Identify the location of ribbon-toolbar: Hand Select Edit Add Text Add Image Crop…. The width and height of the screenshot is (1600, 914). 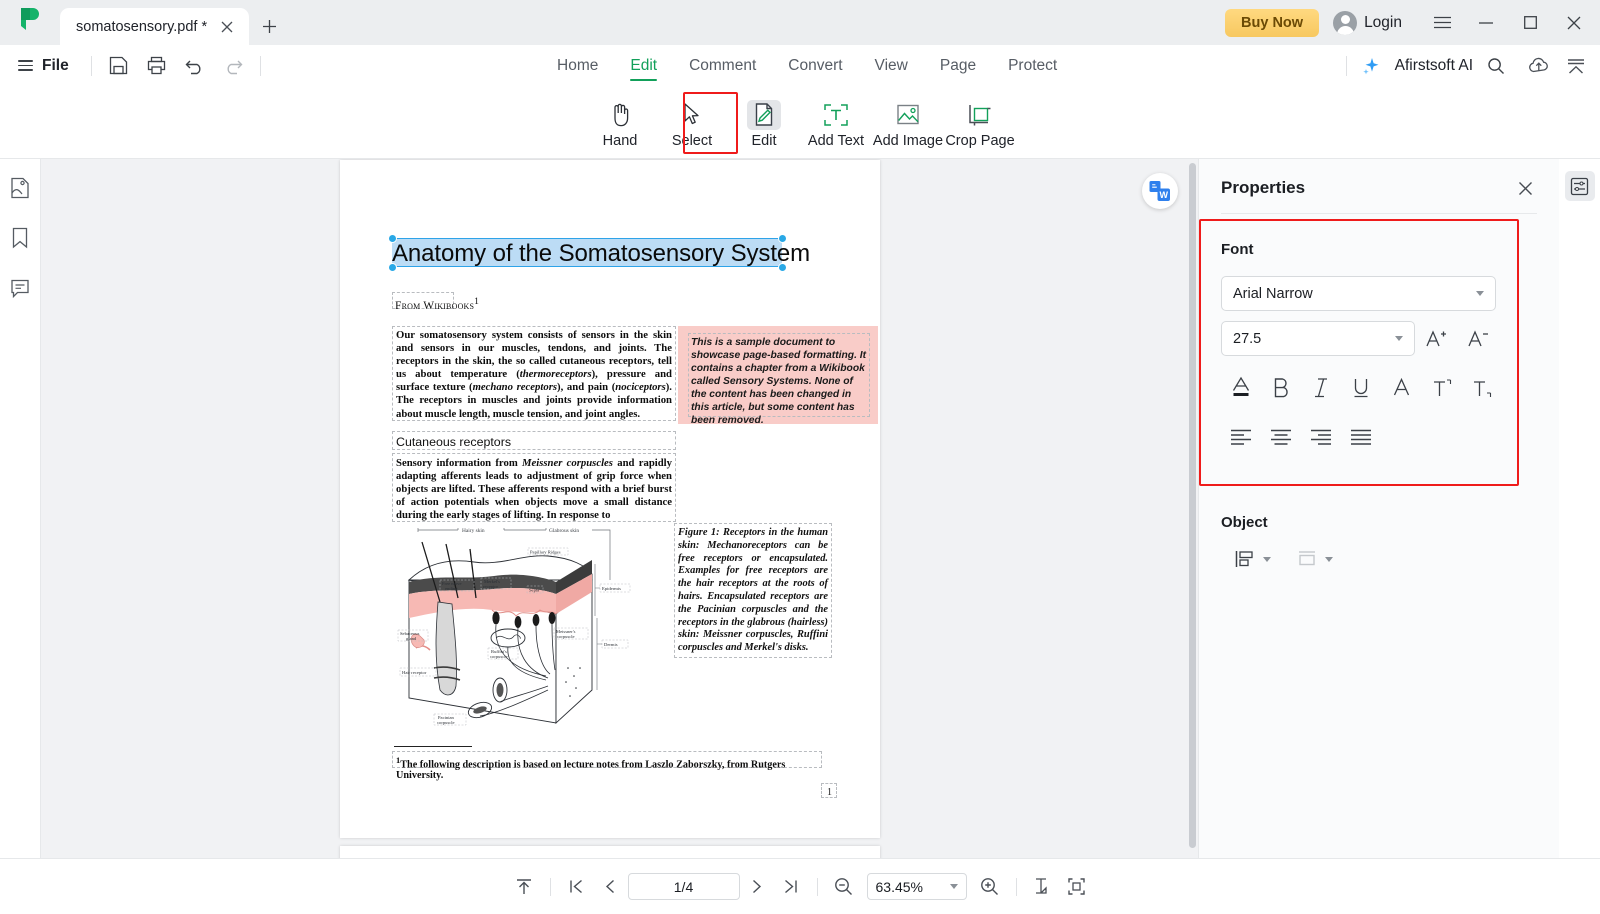
(800, 122).